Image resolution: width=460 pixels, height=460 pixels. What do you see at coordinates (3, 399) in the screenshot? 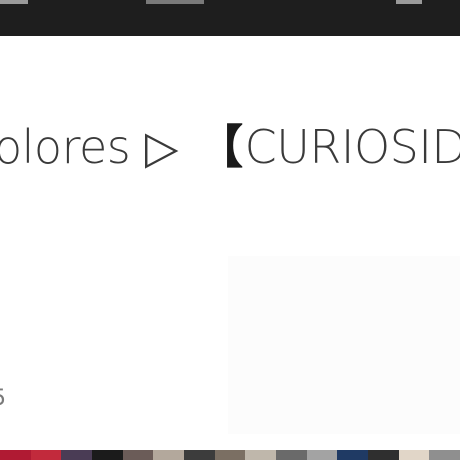
I see `side-count: 5` at bounding box center [3, 399].